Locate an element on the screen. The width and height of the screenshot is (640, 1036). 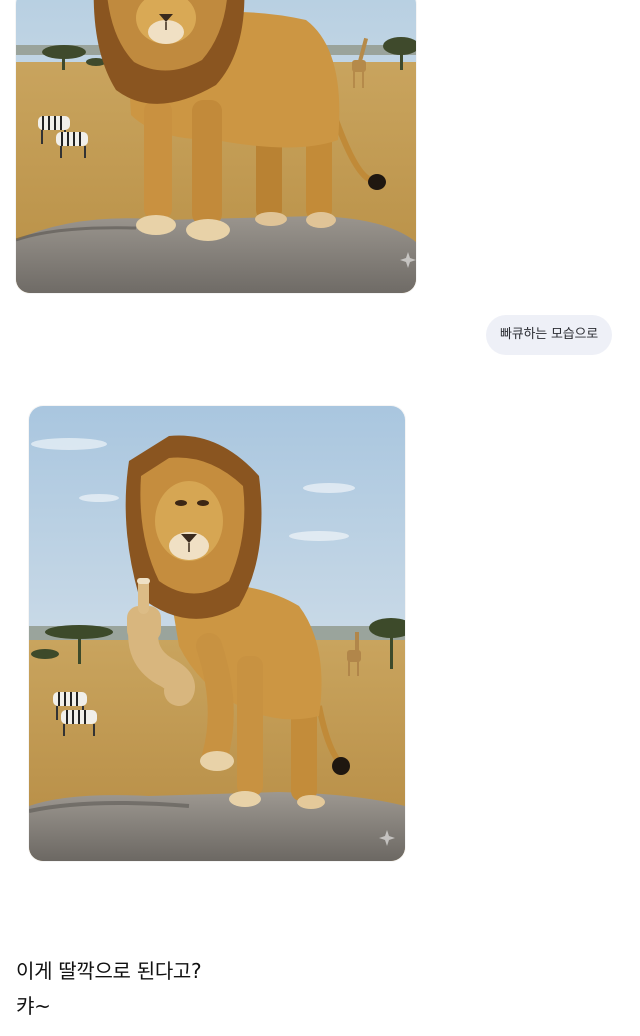
caption-line-2: 캬~ is located at coordinates (33, 1006).